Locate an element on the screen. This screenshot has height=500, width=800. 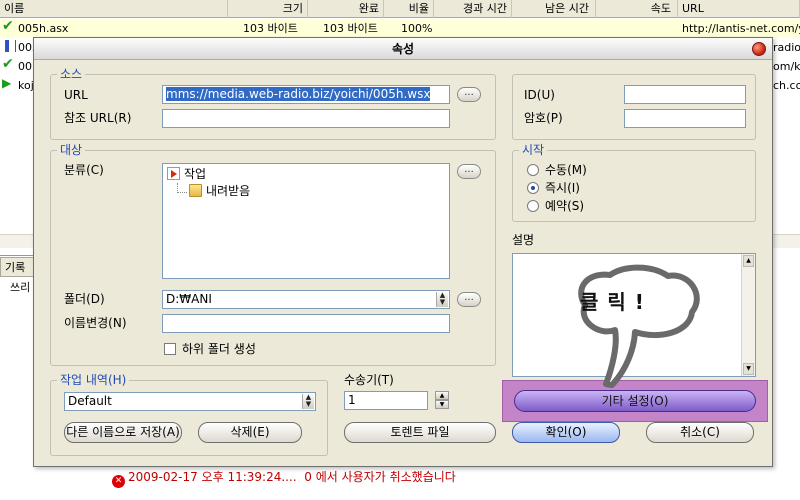
annotation-bubble is located at coordinates (639, 326).